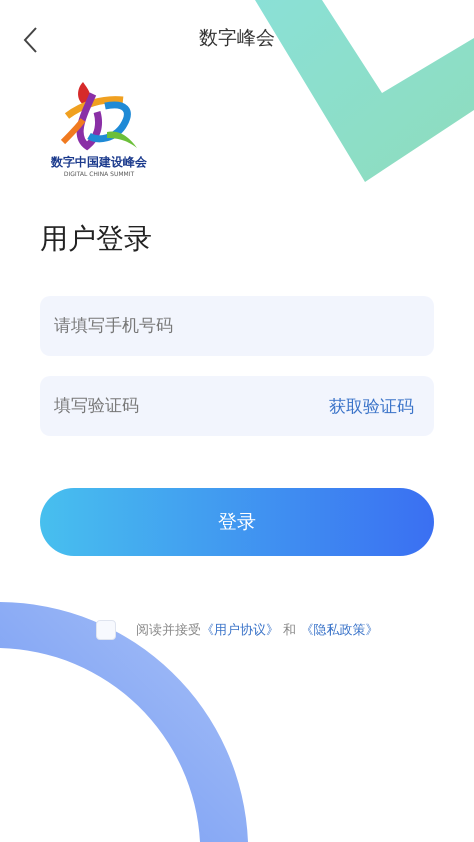 The width and height of the screenshot is (474, 842). I want to click on get-code-button: 获取验证码, so click(371, 406).